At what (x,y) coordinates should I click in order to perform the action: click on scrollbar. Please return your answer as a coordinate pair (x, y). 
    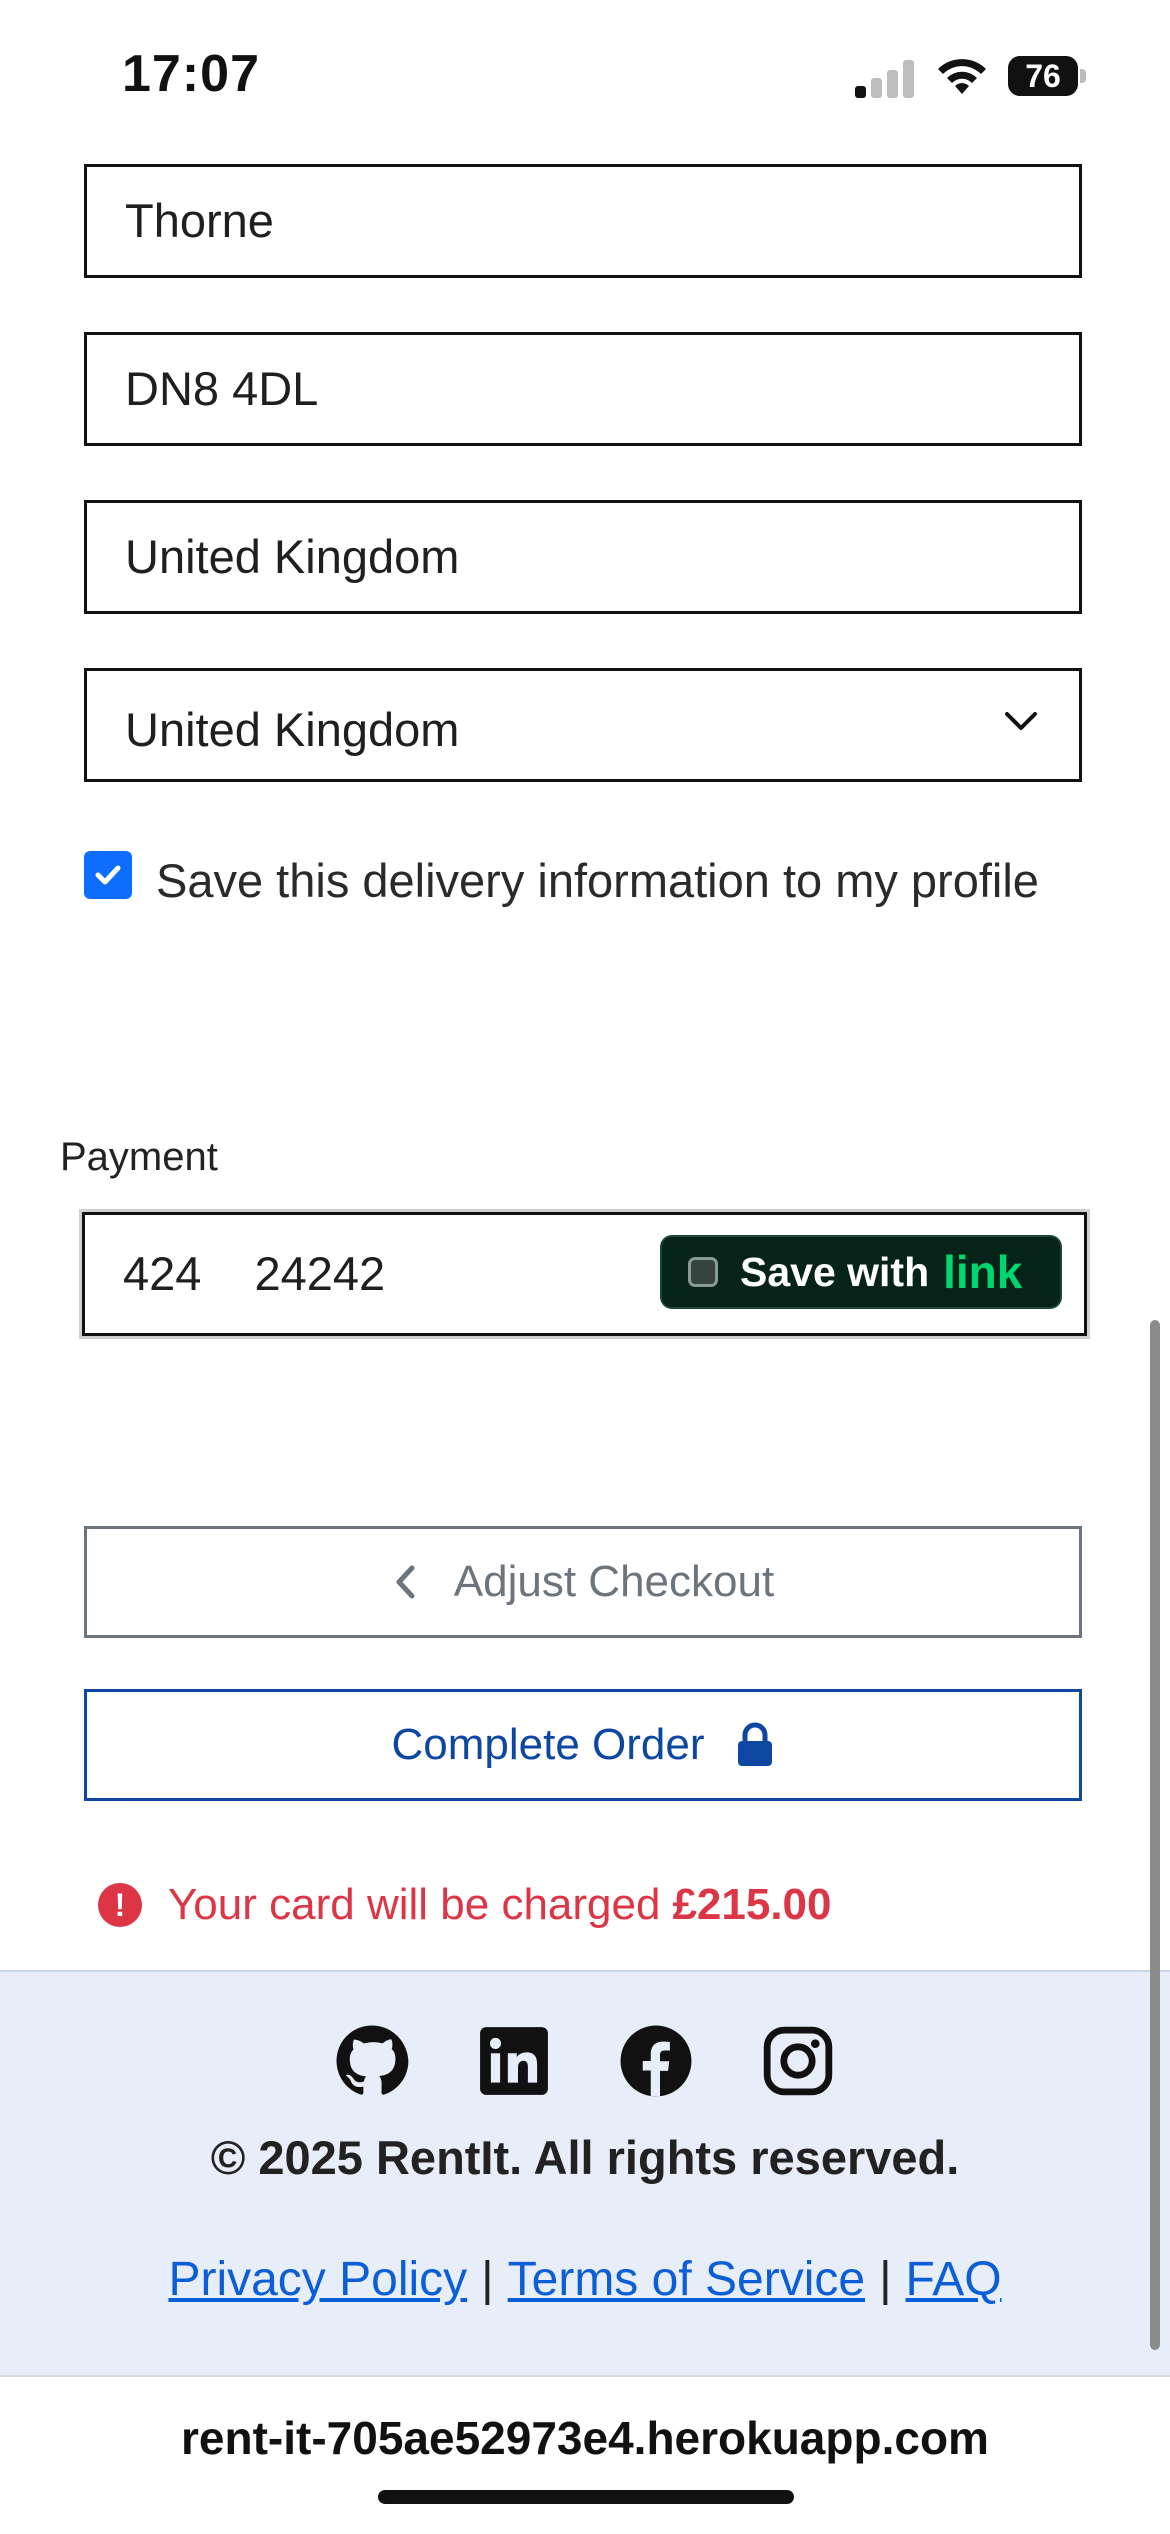
    Looking at the image, I should click on (1155, 1835).